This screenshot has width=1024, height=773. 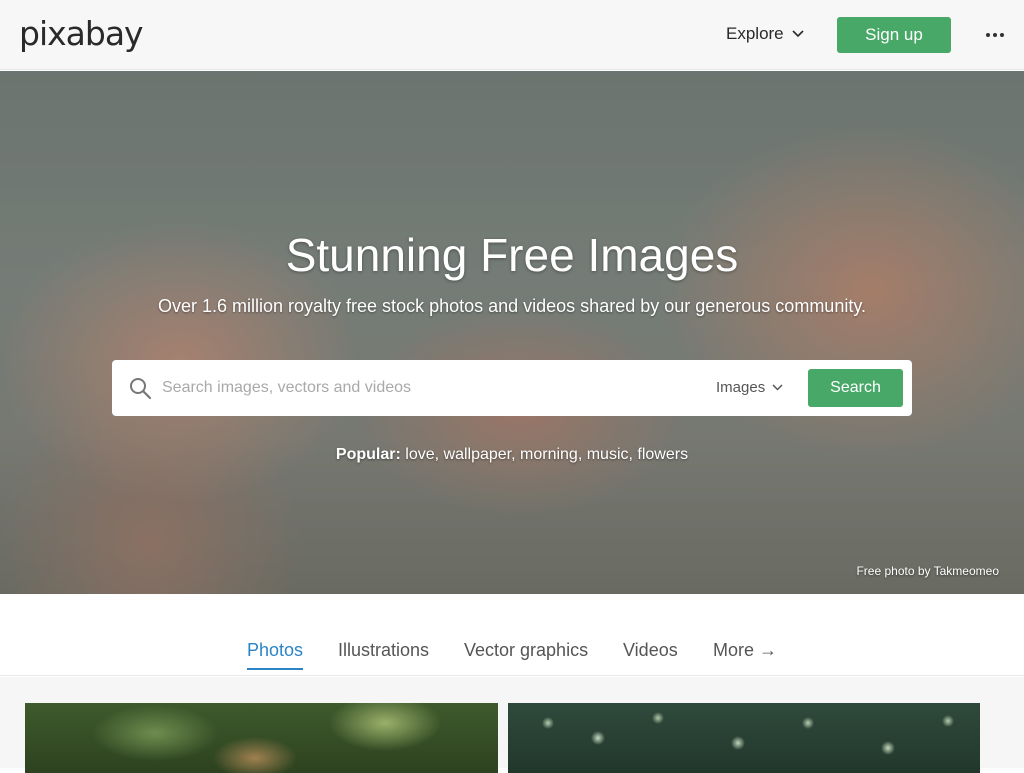 I want to click on pixabay-logo: pixabay, so click(x=81, y=33).